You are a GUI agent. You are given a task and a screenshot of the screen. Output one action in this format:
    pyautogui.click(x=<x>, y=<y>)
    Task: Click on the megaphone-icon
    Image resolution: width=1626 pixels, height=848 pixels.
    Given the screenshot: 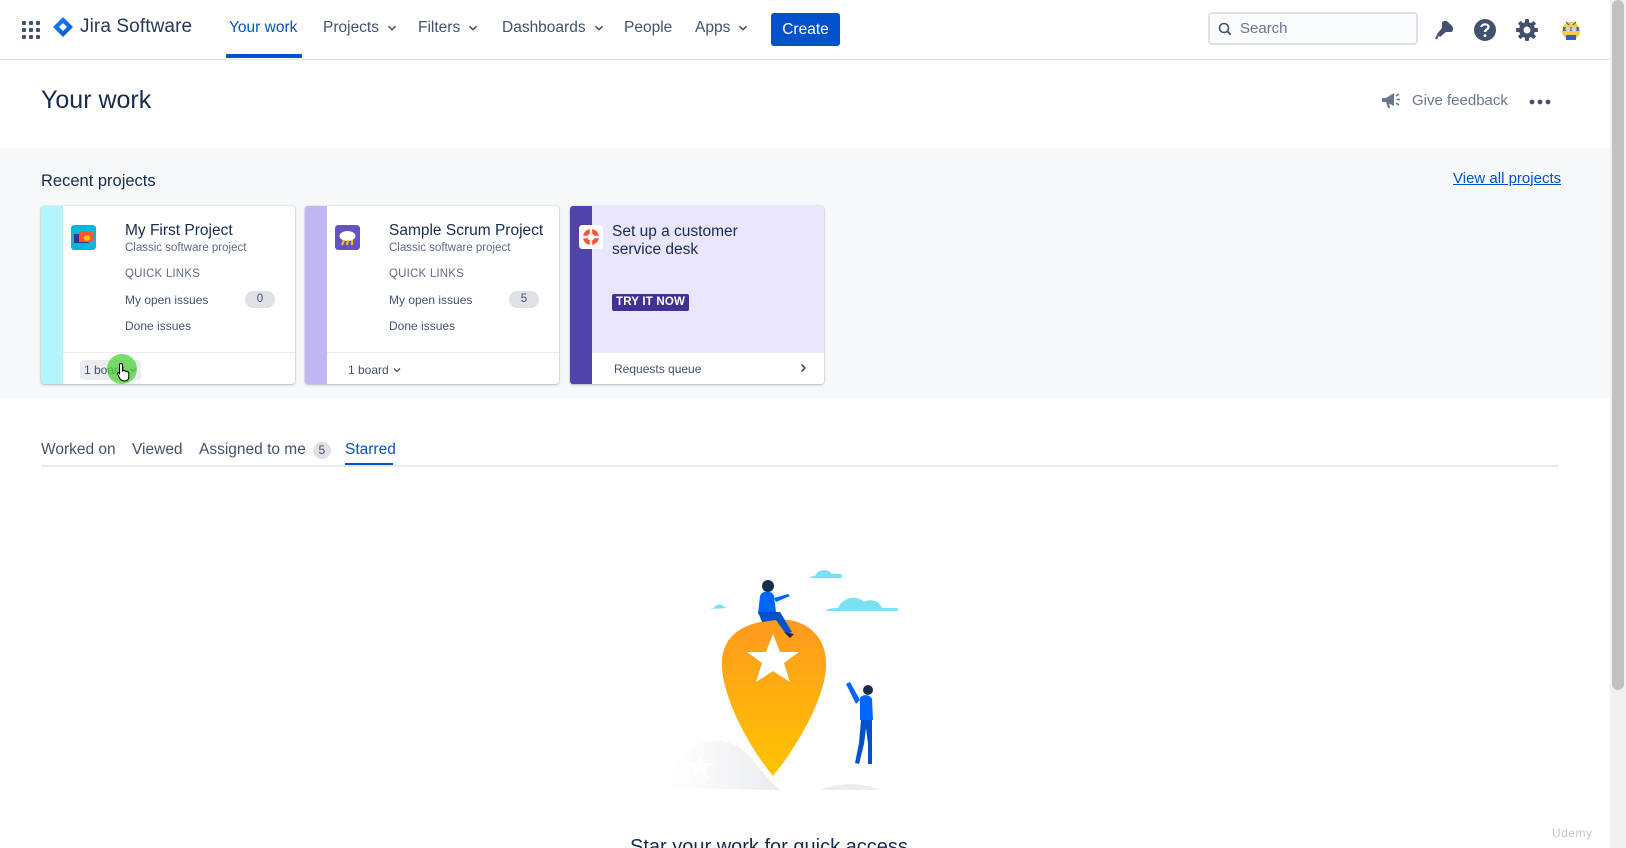 What is the action you would take?
    pyautogui.click(x=1391, y=100)
    